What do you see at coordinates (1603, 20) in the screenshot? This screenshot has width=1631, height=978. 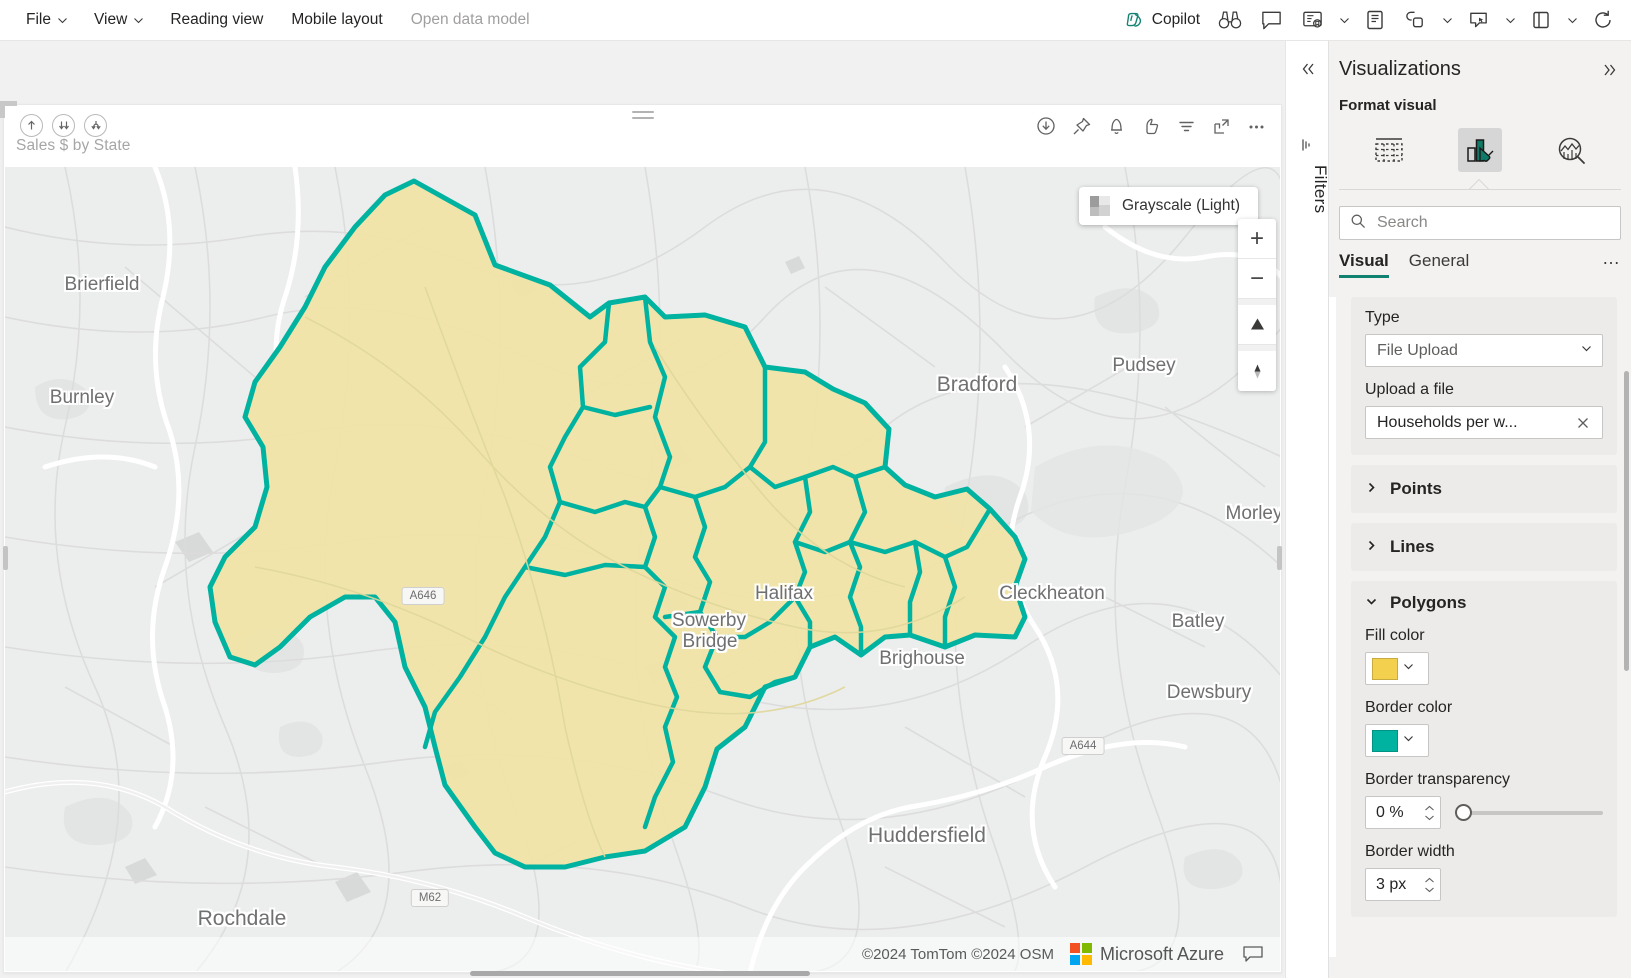 I see `refresh-button` at bounding box center [1603, 20].